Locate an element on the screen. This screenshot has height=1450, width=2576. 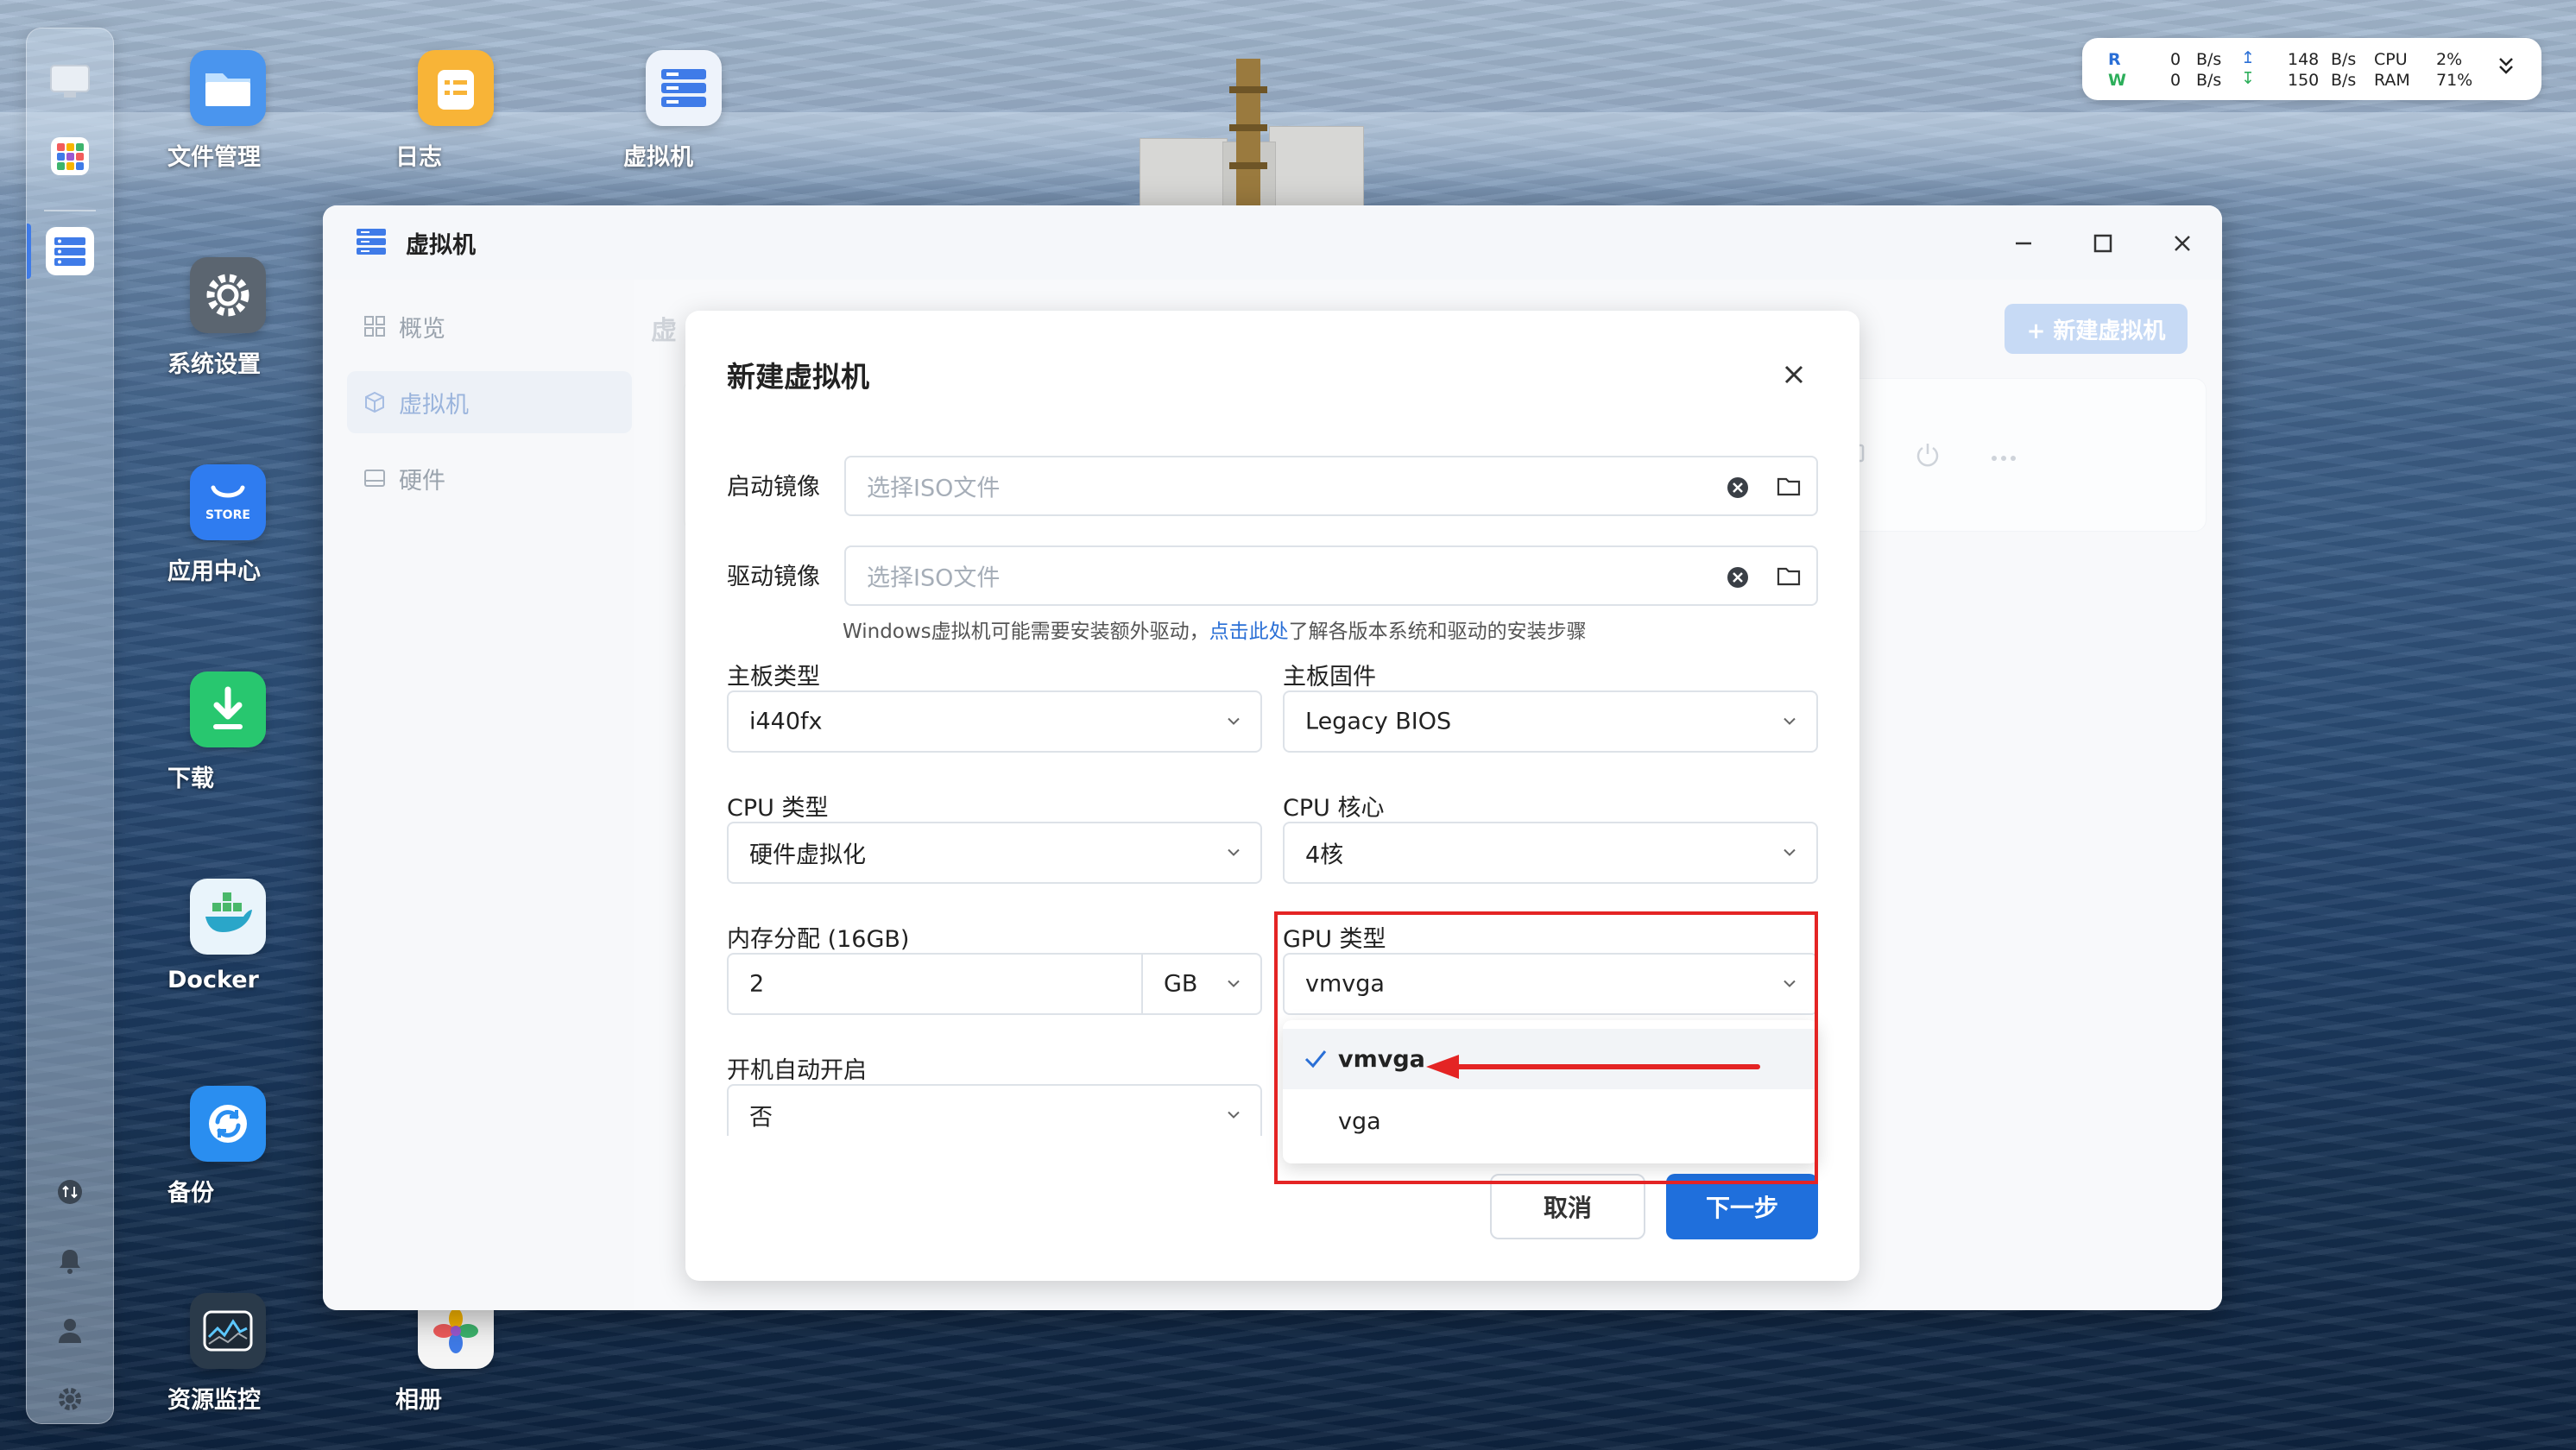
hint-link: 点击此处 is located at coordinates (1249, 632).